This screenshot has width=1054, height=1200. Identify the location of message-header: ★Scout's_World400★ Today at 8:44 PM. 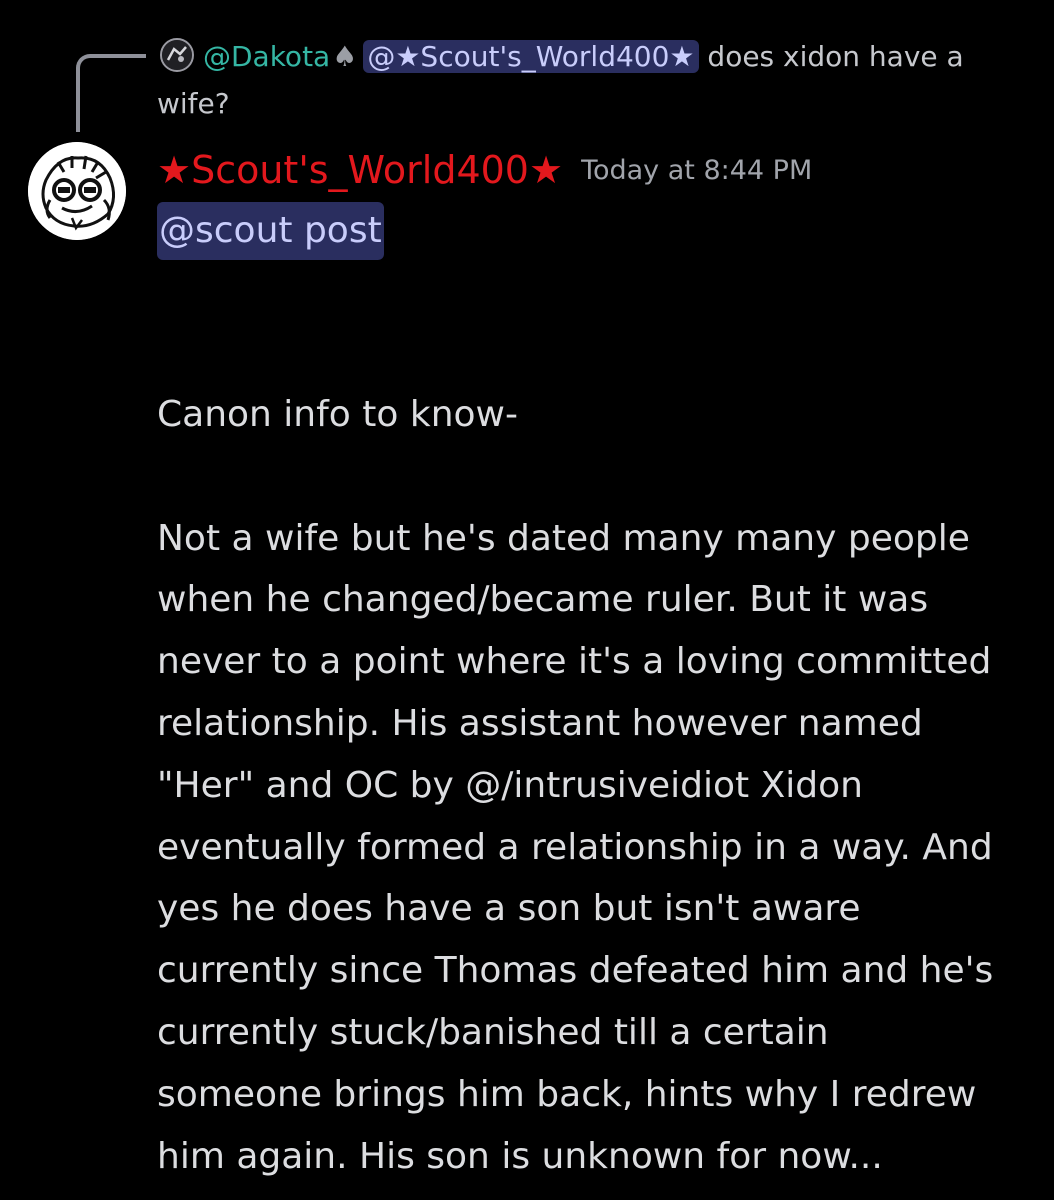
(484, 176).